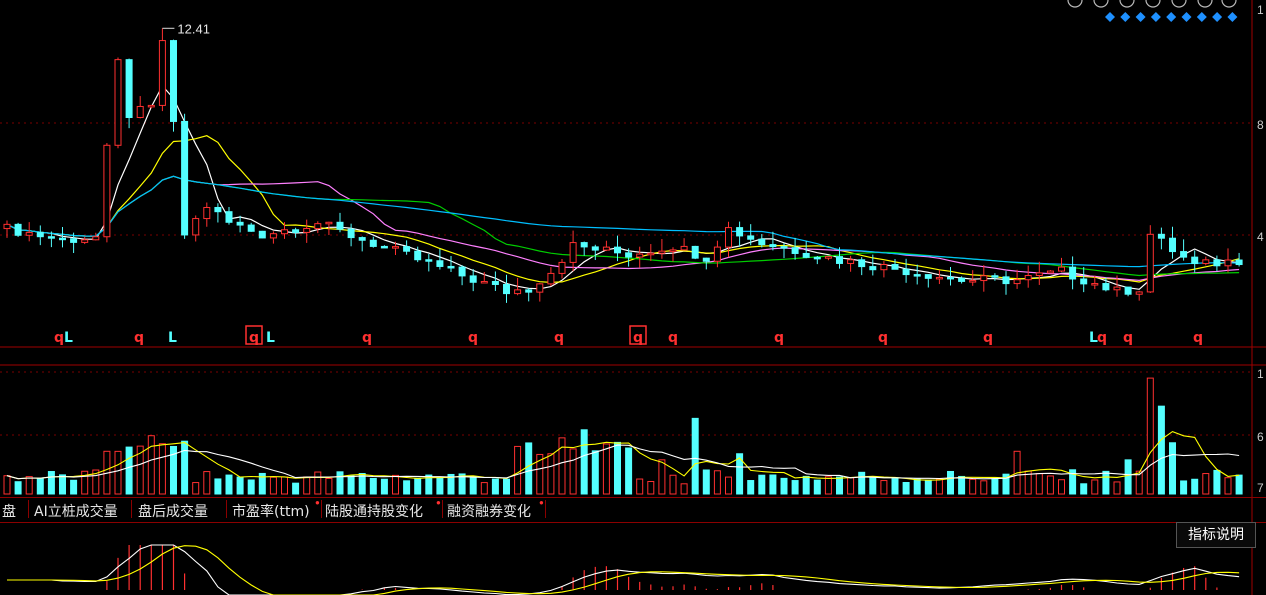 This screenshot has width=1266, height=595. Describe the element at coordinates (1260, 488) in the screenshot. I see `volume-axis-tick: 7` at that location.